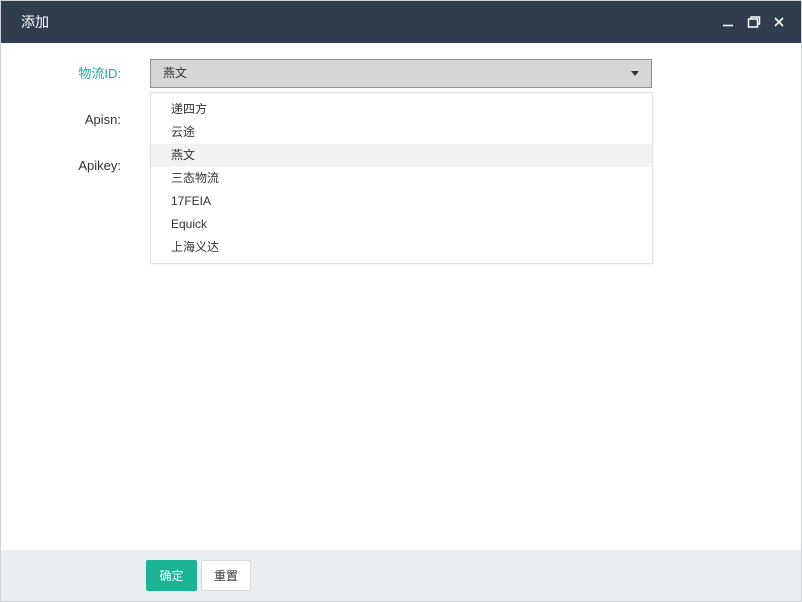  What do you see at coordinates (401, 22) in the screenshot?
I see `dialog-titlebar: 添加` at bounding box center [401, 22].